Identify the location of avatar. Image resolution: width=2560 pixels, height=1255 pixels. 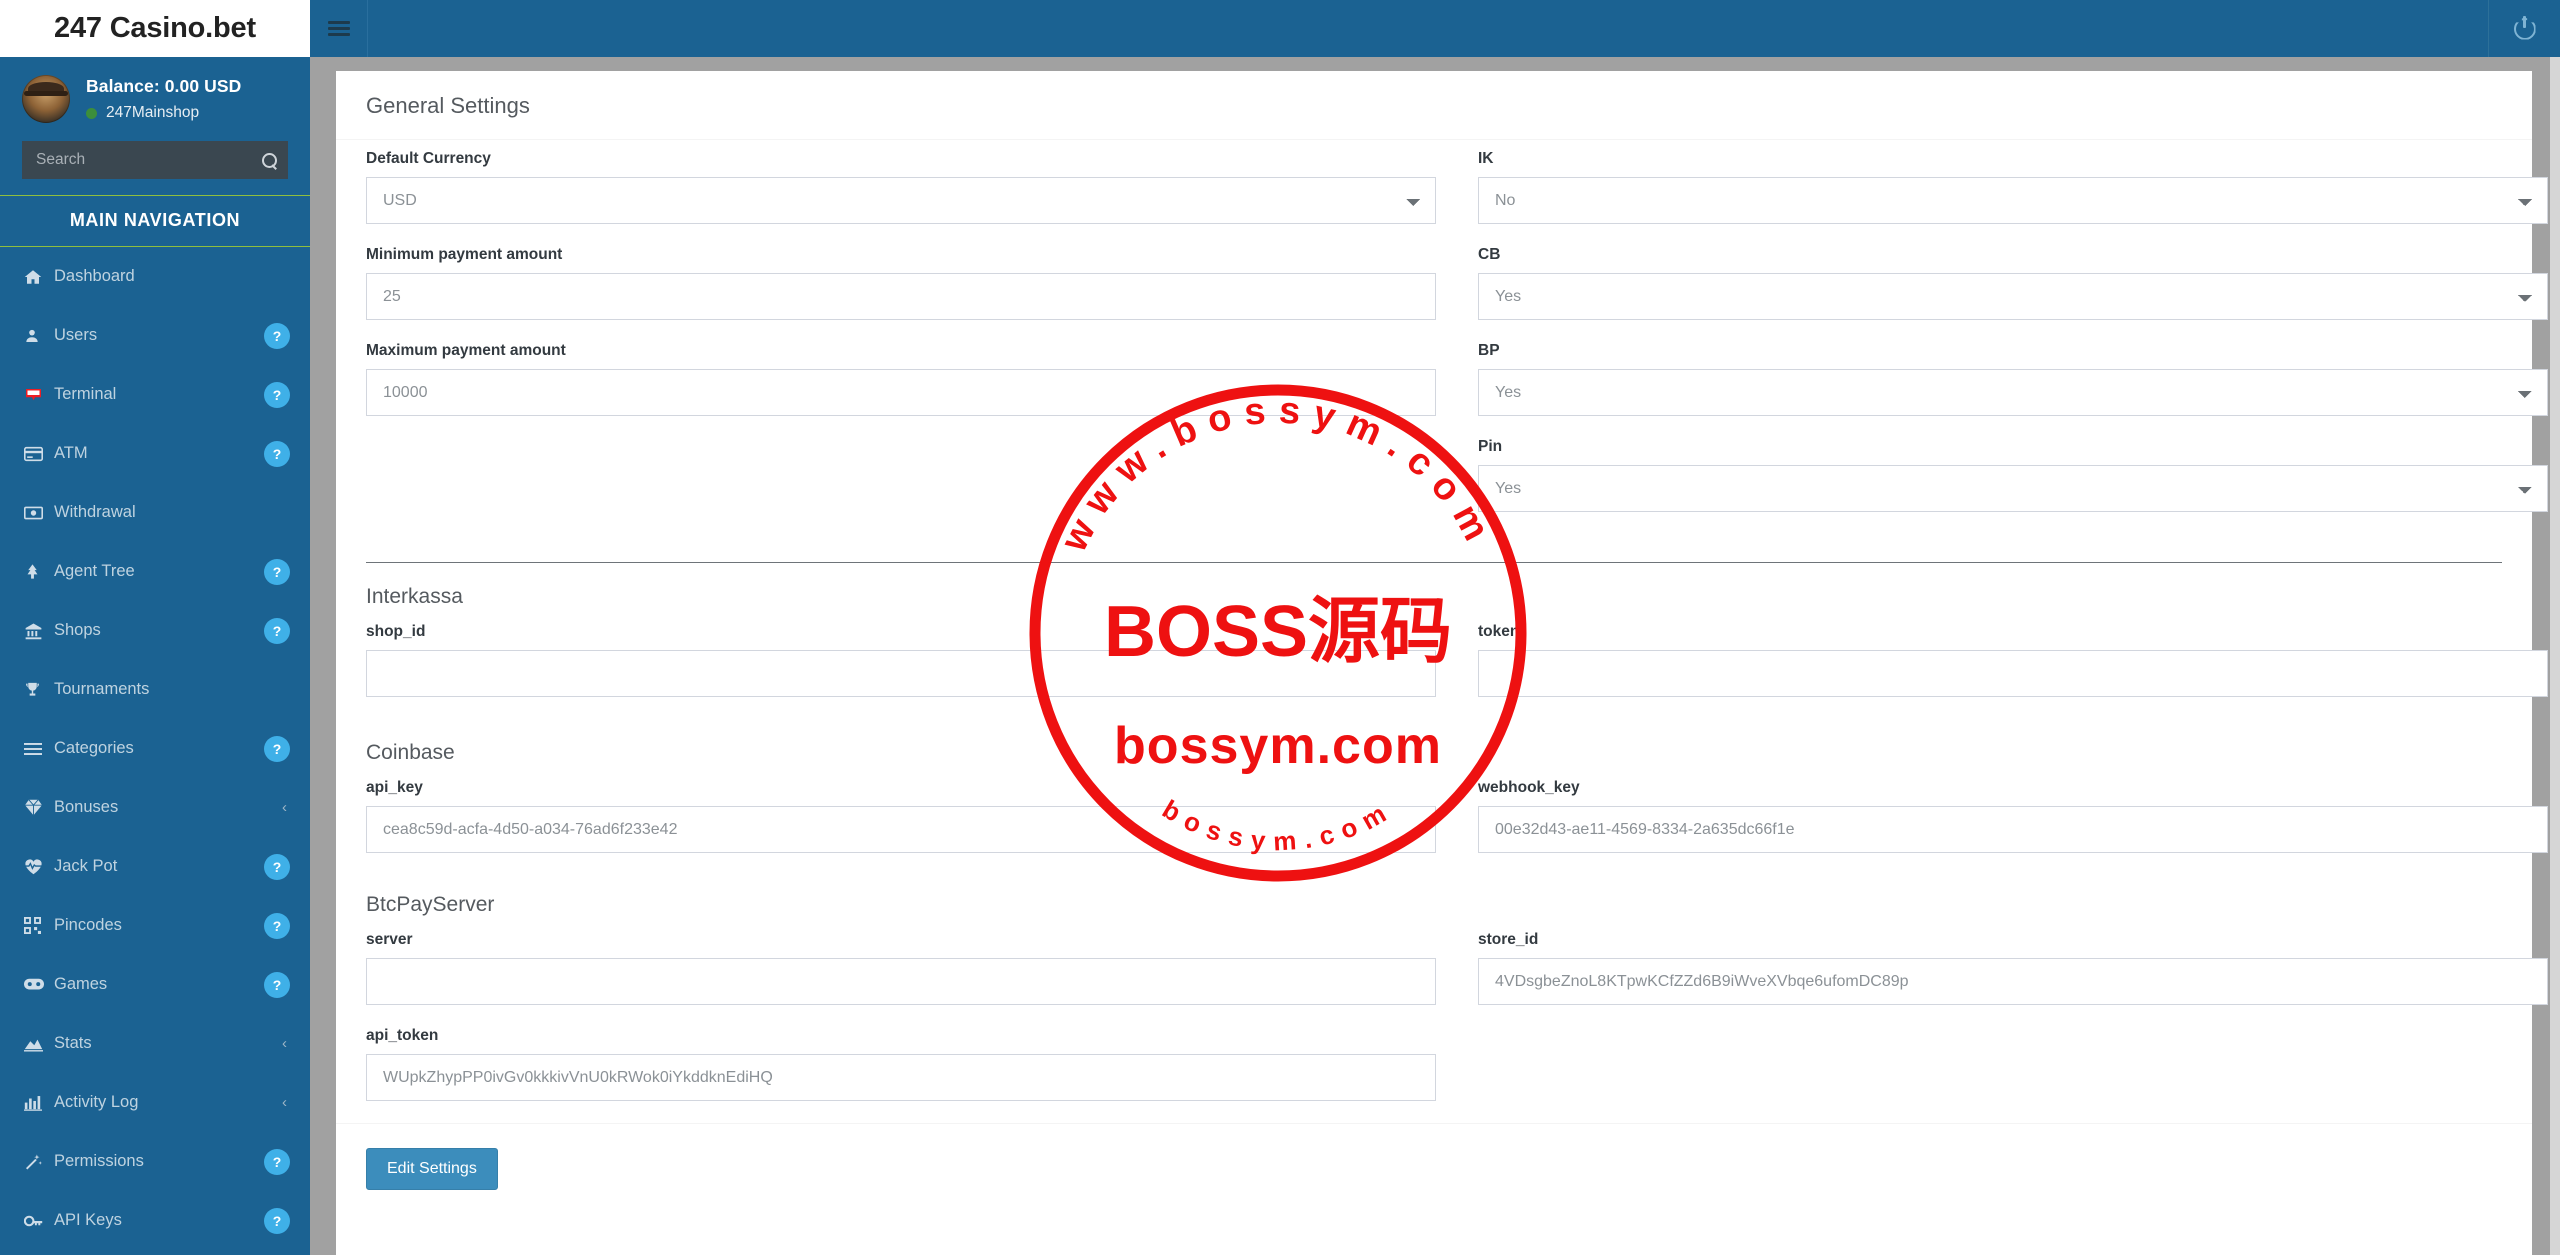
(46, 99).